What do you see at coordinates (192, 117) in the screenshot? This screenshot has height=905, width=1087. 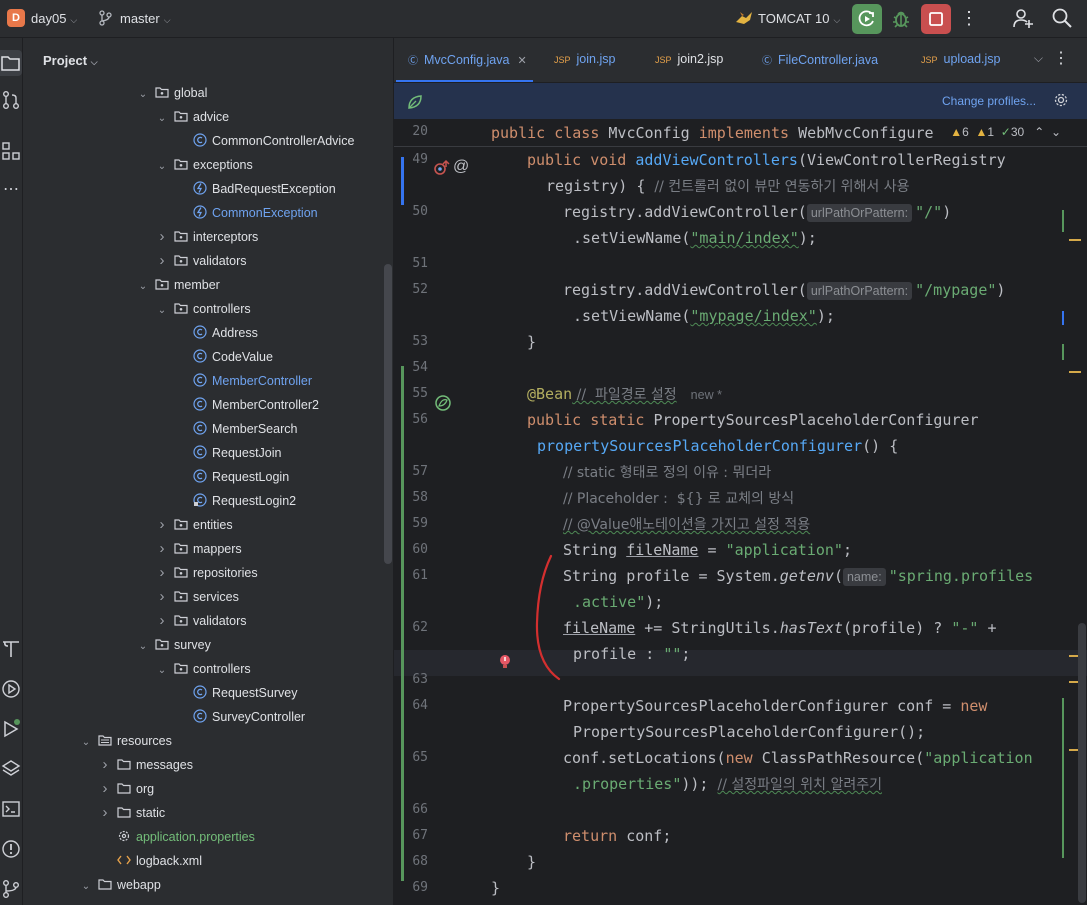 I see `tree-item: ⌄ advice` at bounding box center [192, 117].